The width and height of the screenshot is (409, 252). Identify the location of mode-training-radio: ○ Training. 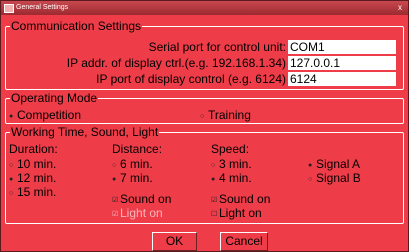
(225, 116).